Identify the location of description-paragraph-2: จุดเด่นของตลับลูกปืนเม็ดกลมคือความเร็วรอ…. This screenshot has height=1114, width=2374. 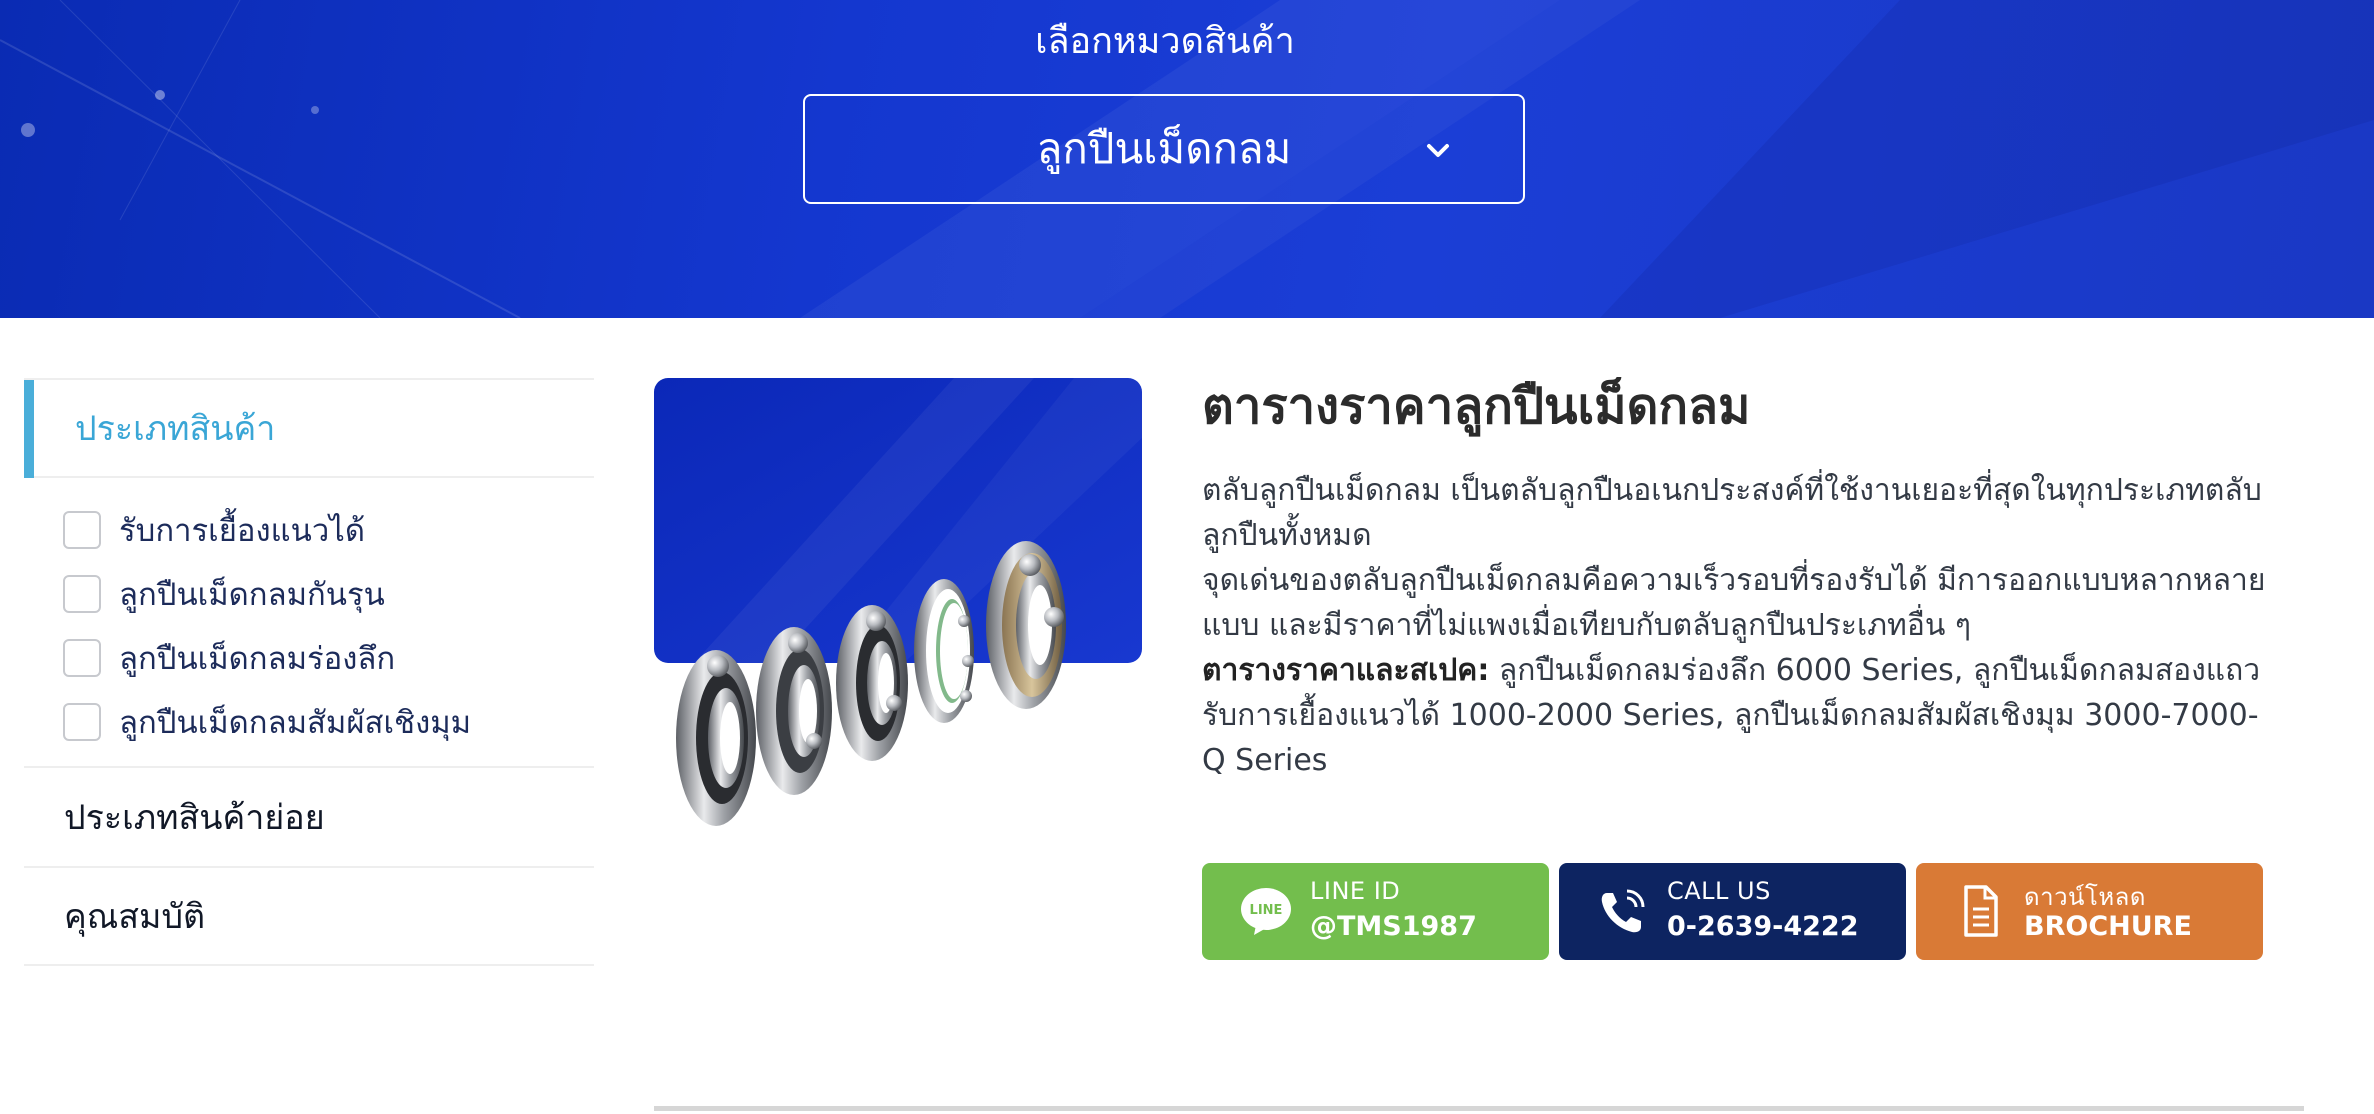
(1734, 603).